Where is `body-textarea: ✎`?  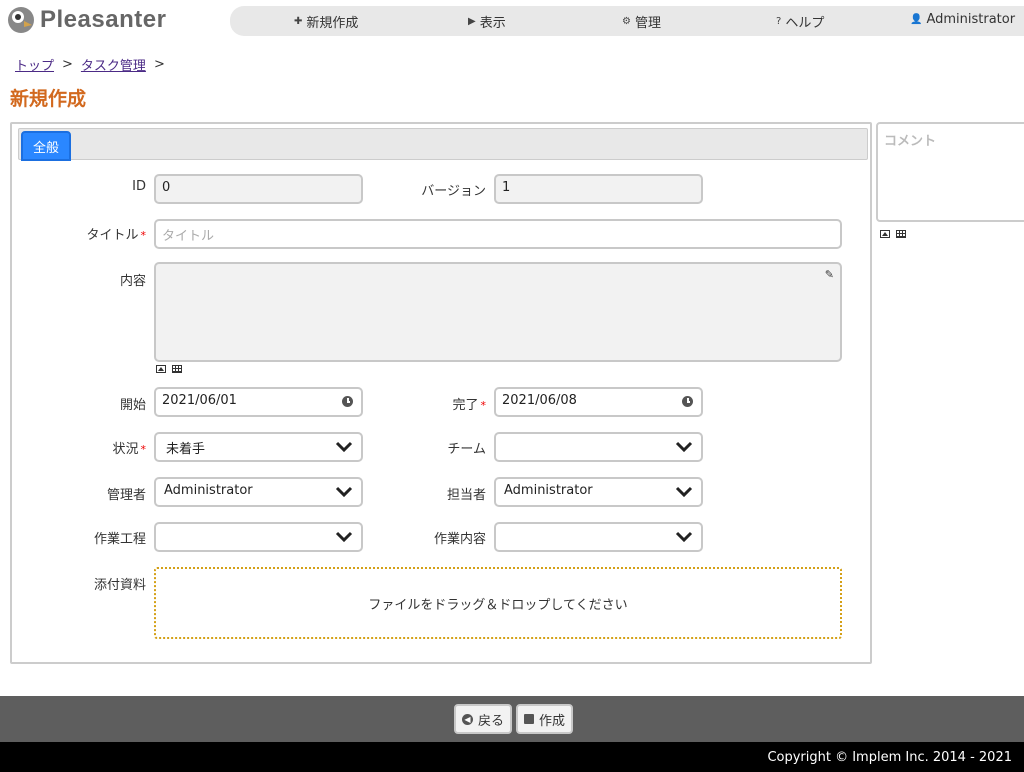
body-textarea: ✎ is located at coordinates (498, 312).